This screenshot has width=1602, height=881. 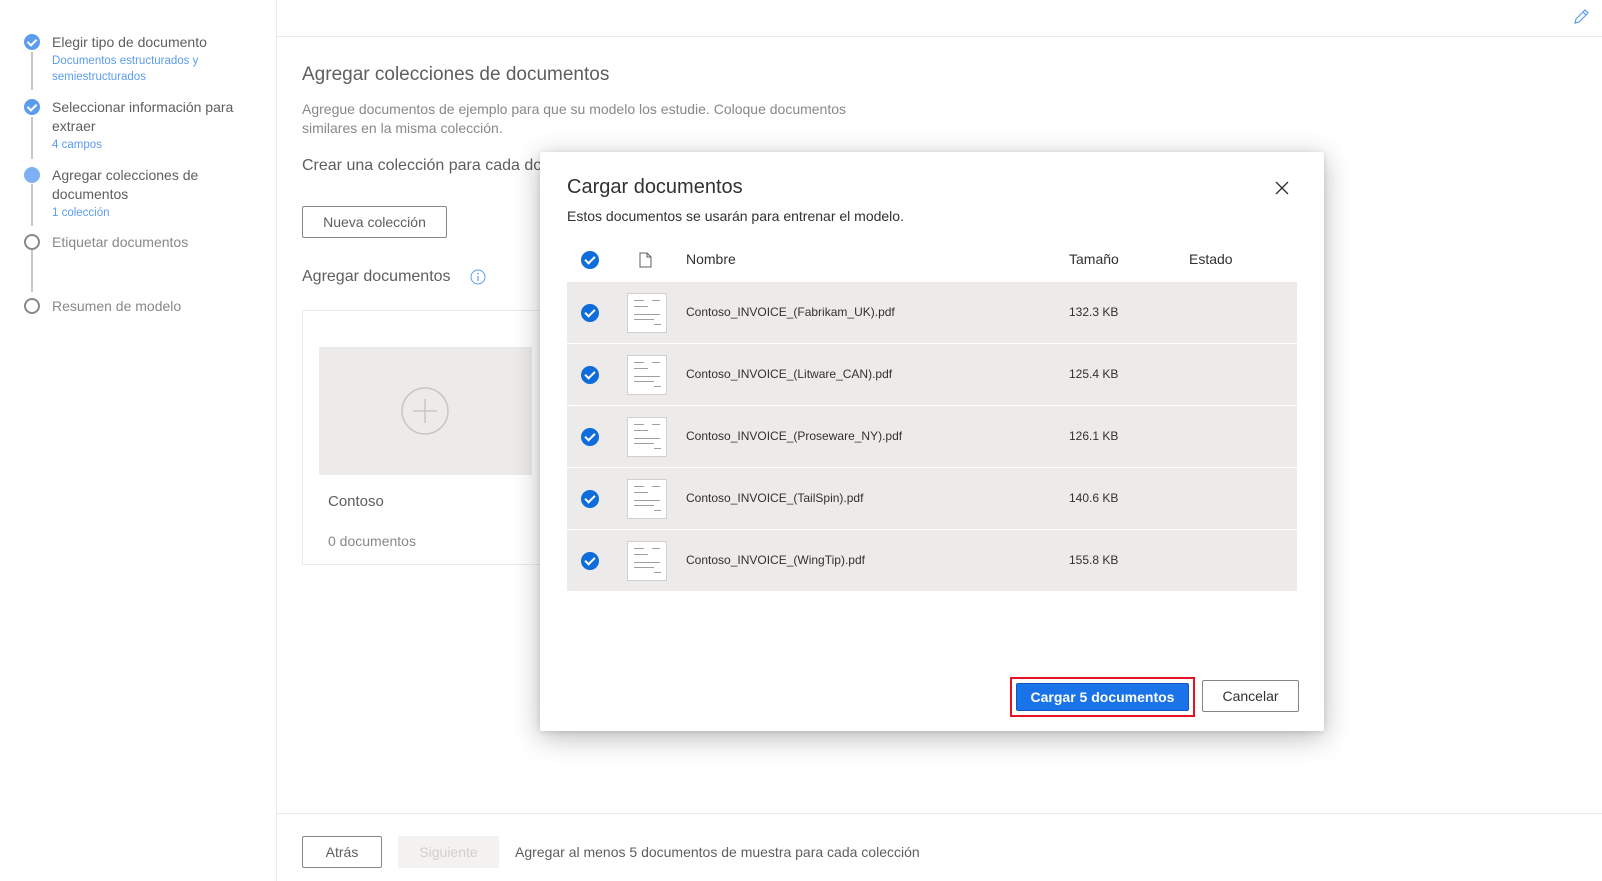 I want to click on file-row: Contoso_INVOICE_(WingTip).pdf 155.8 KB, so click(x=932, y=561).